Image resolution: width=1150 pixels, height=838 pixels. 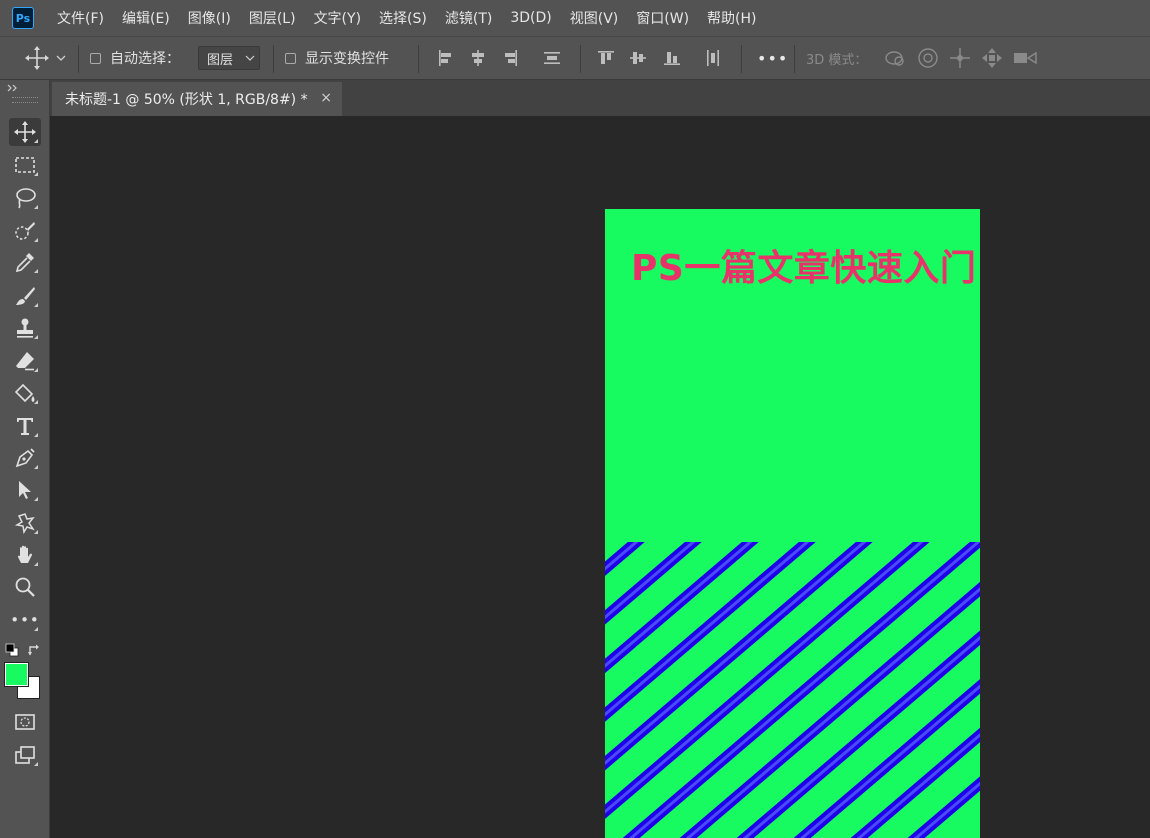 I want to click on 3d-slide-button, so click(x=992, y=58).